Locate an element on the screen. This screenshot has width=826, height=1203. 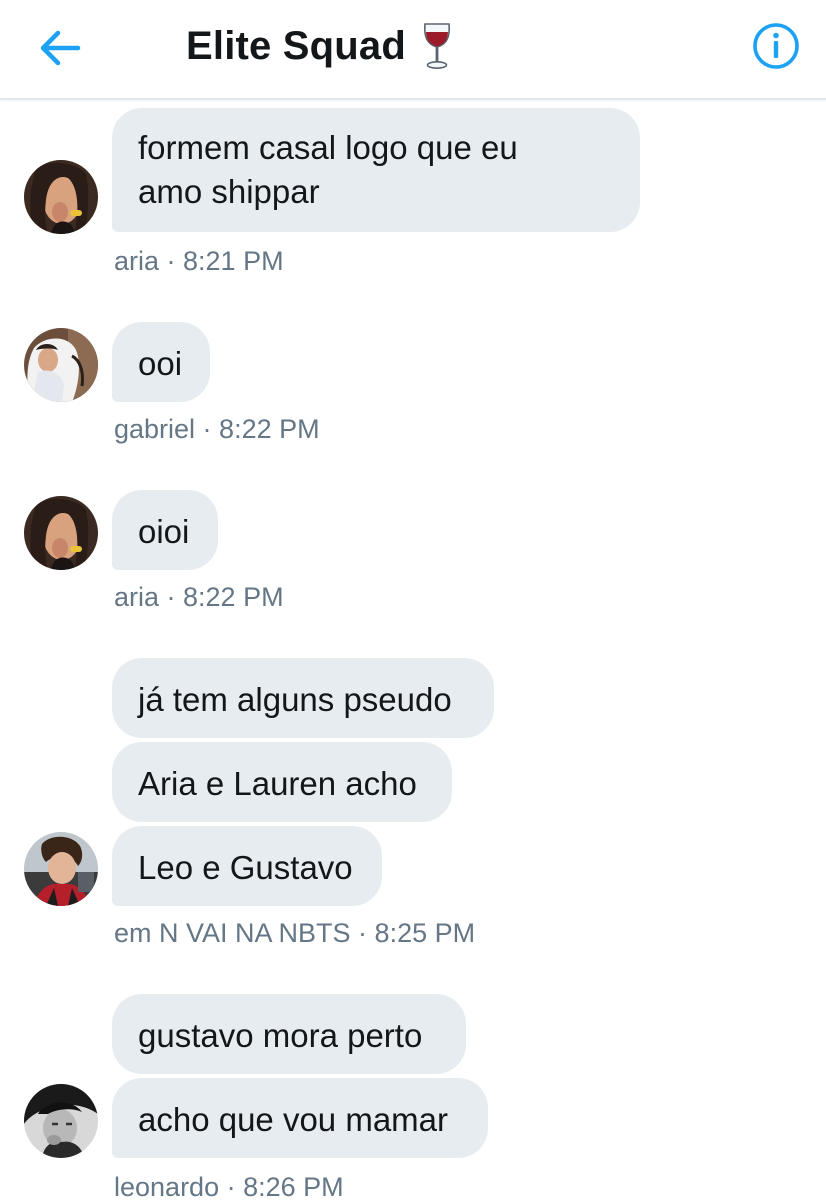
arrow-left-icon is located at coordinates (60, 48).